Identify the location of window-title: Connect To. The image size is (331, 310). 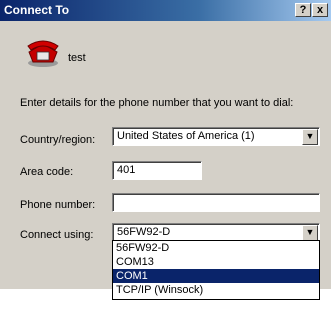
(37, 10).